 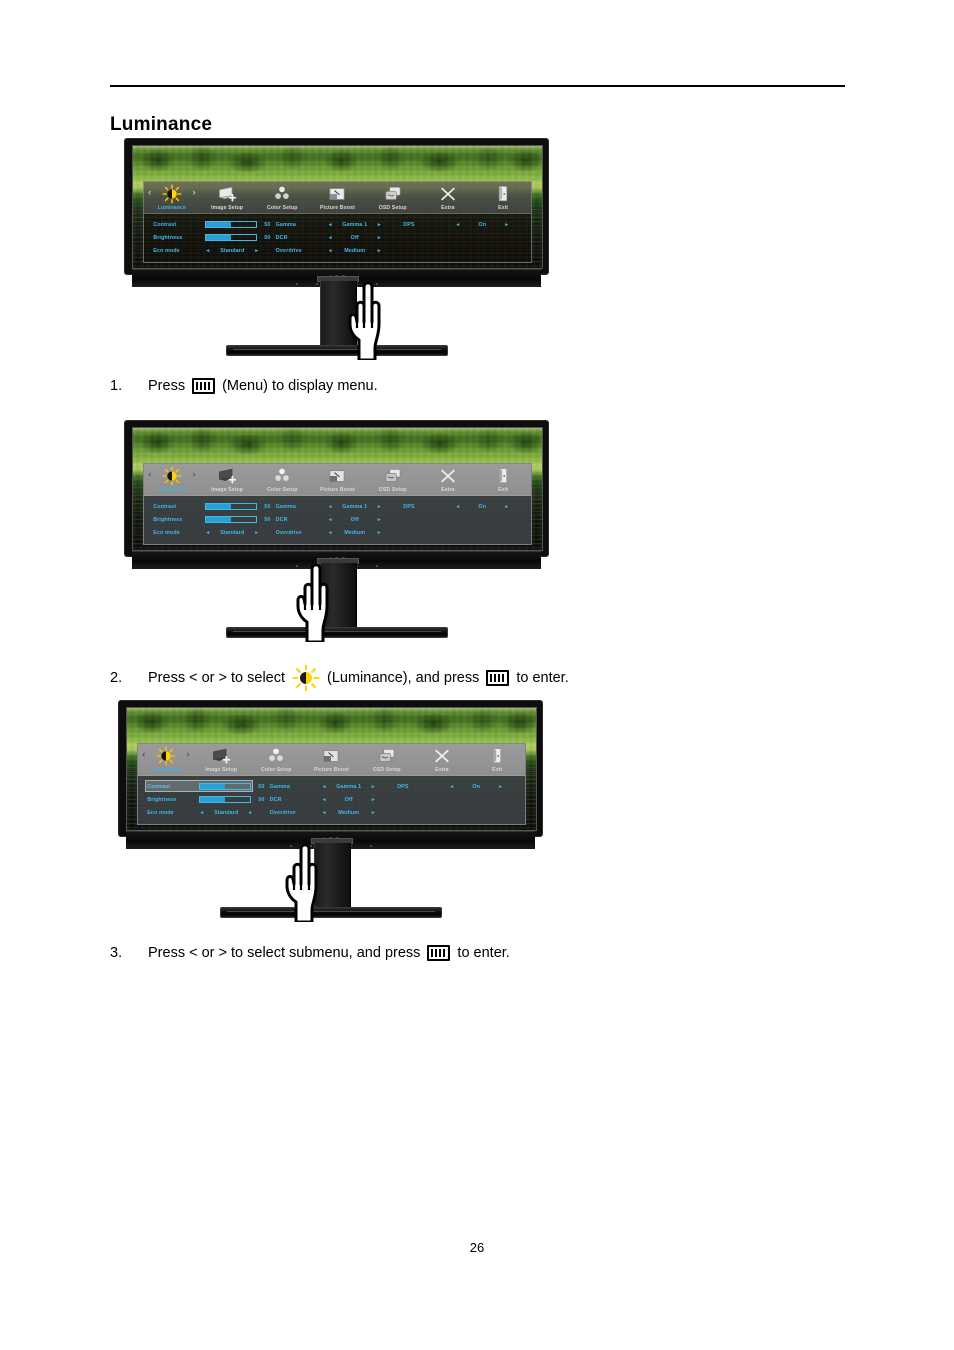 What do you see at coordinates (316, 601) in the screenshot?
I see `pointing-hand-illustration` at bounding box center [316, 601].